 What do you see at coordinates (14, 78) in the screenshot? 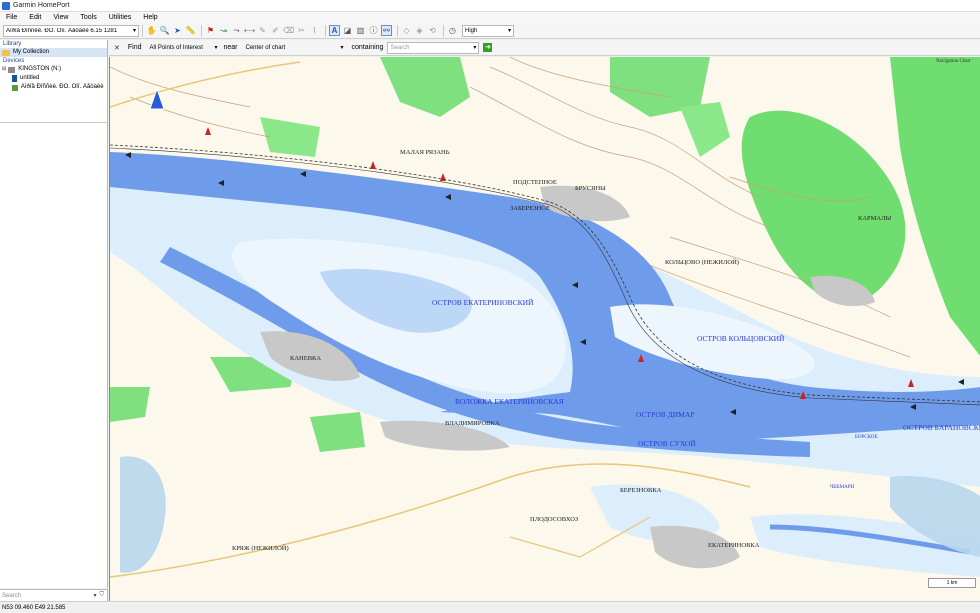
I see `device-icon` at bounding box center [14, 78].